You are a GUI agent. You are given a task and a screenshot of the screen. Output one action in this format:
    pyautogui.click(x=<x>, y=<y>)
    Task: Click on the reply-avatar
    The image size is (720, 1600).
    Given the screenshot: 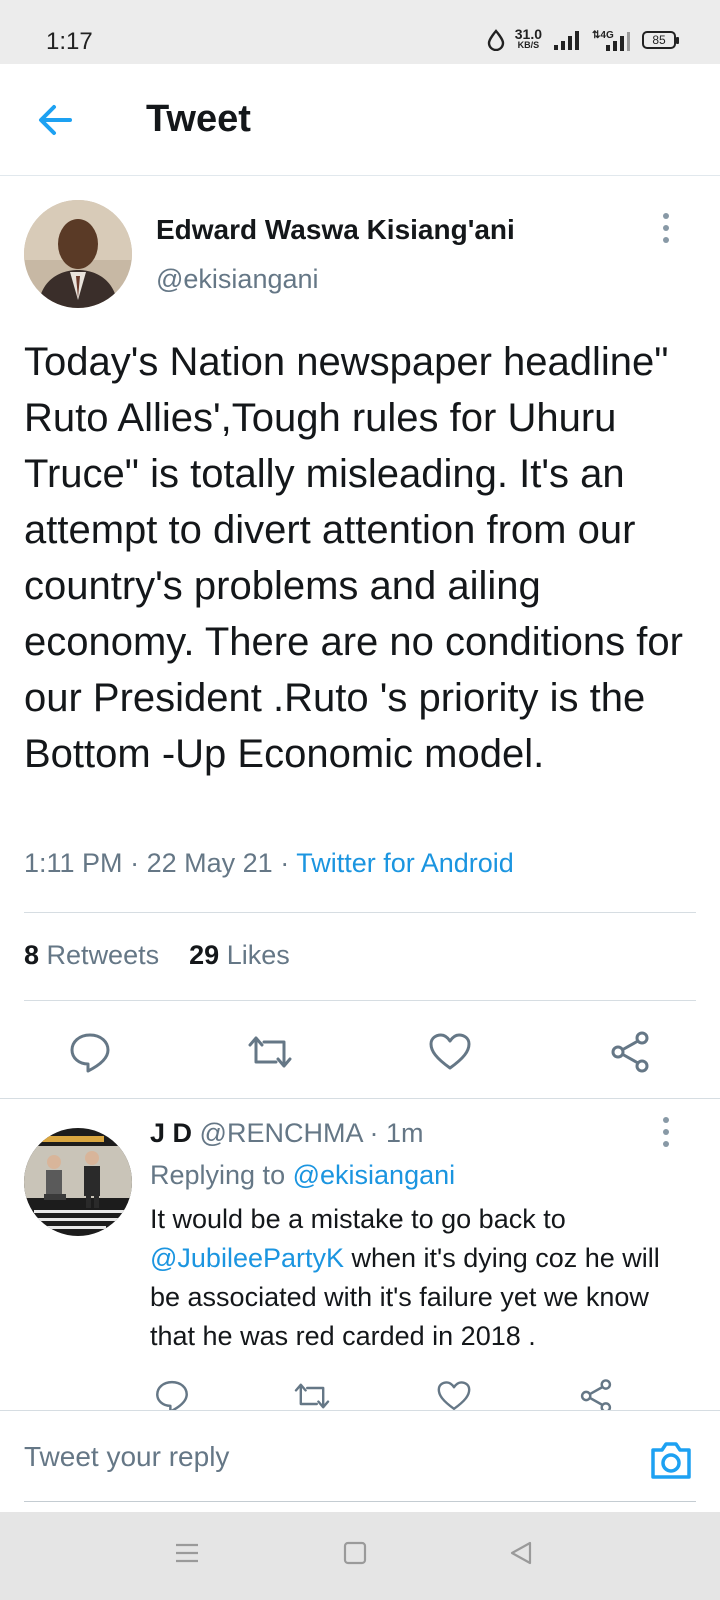 What is the action you would take?
    pyautogui.click(x=78, y=1182)
    